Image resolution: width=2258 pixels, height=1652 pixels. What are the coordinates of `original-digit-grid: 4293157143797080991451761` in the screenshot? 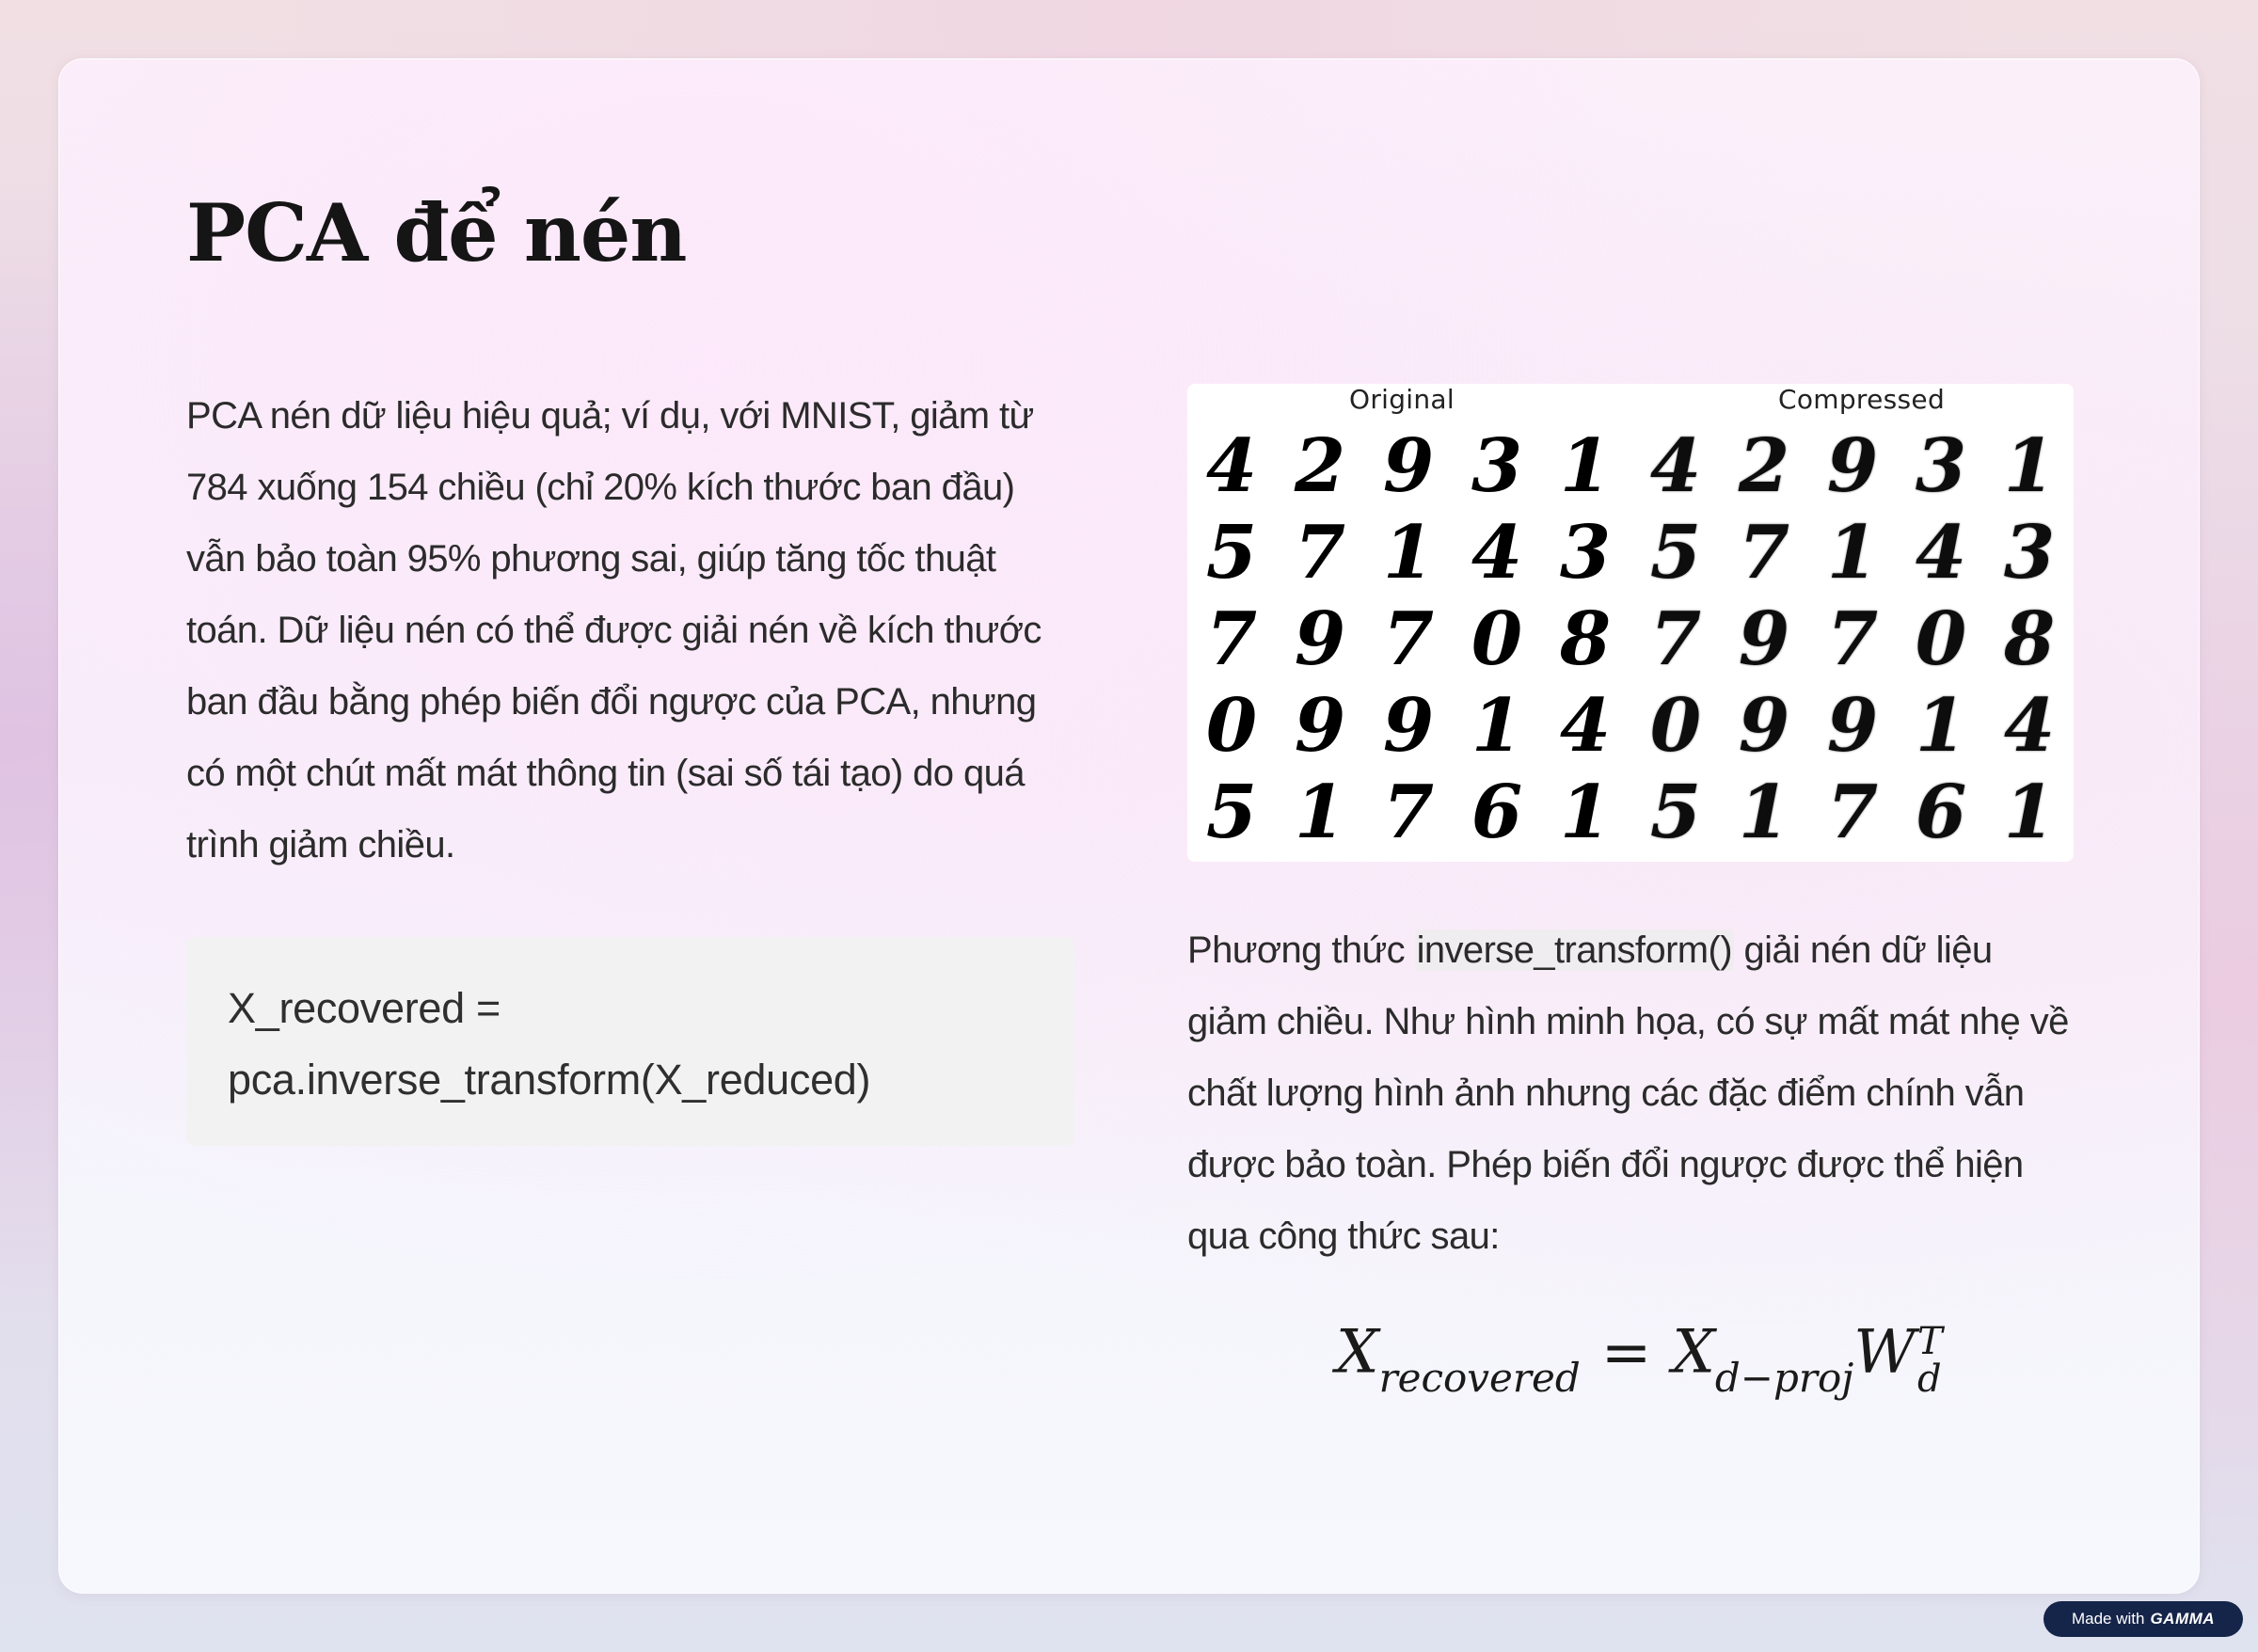 It's located at (1408, 639).